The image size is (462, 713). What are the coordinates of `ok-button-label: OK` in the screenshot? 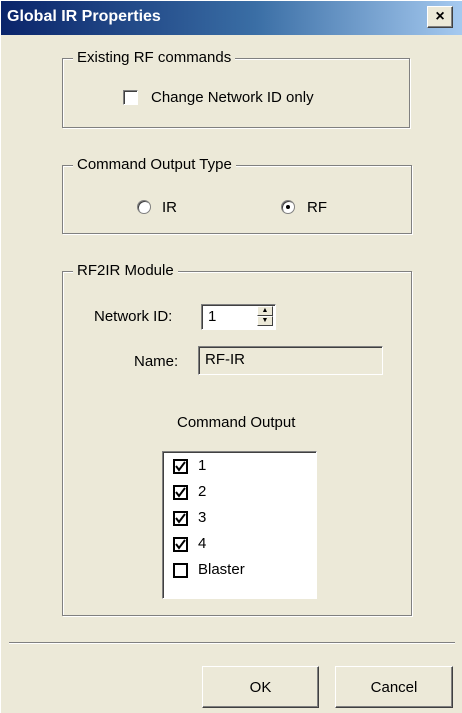 It's located at (260, 687).